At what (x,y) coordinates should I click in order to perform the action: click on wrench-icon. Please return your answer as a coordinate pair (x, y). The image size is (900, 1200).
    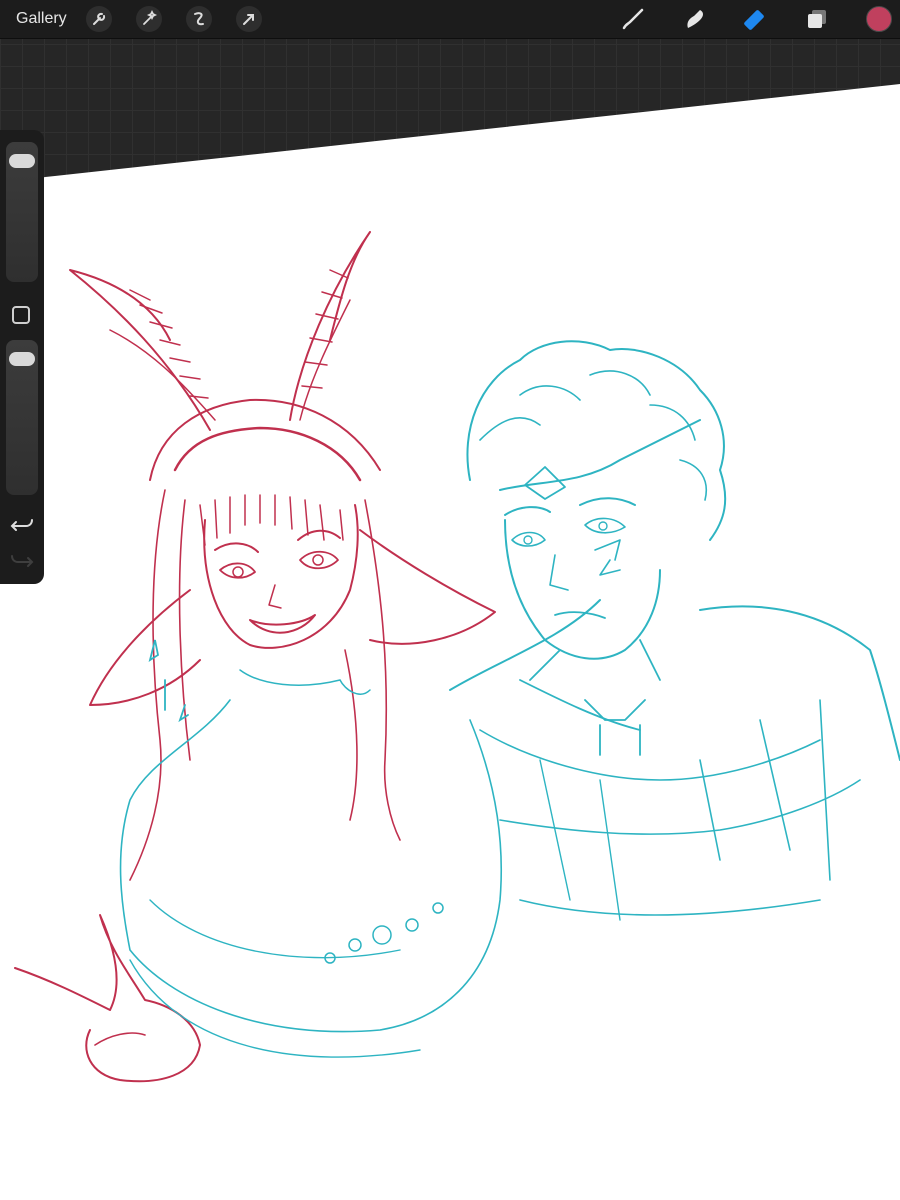
    Looking at the image, I should click on (99, 19).